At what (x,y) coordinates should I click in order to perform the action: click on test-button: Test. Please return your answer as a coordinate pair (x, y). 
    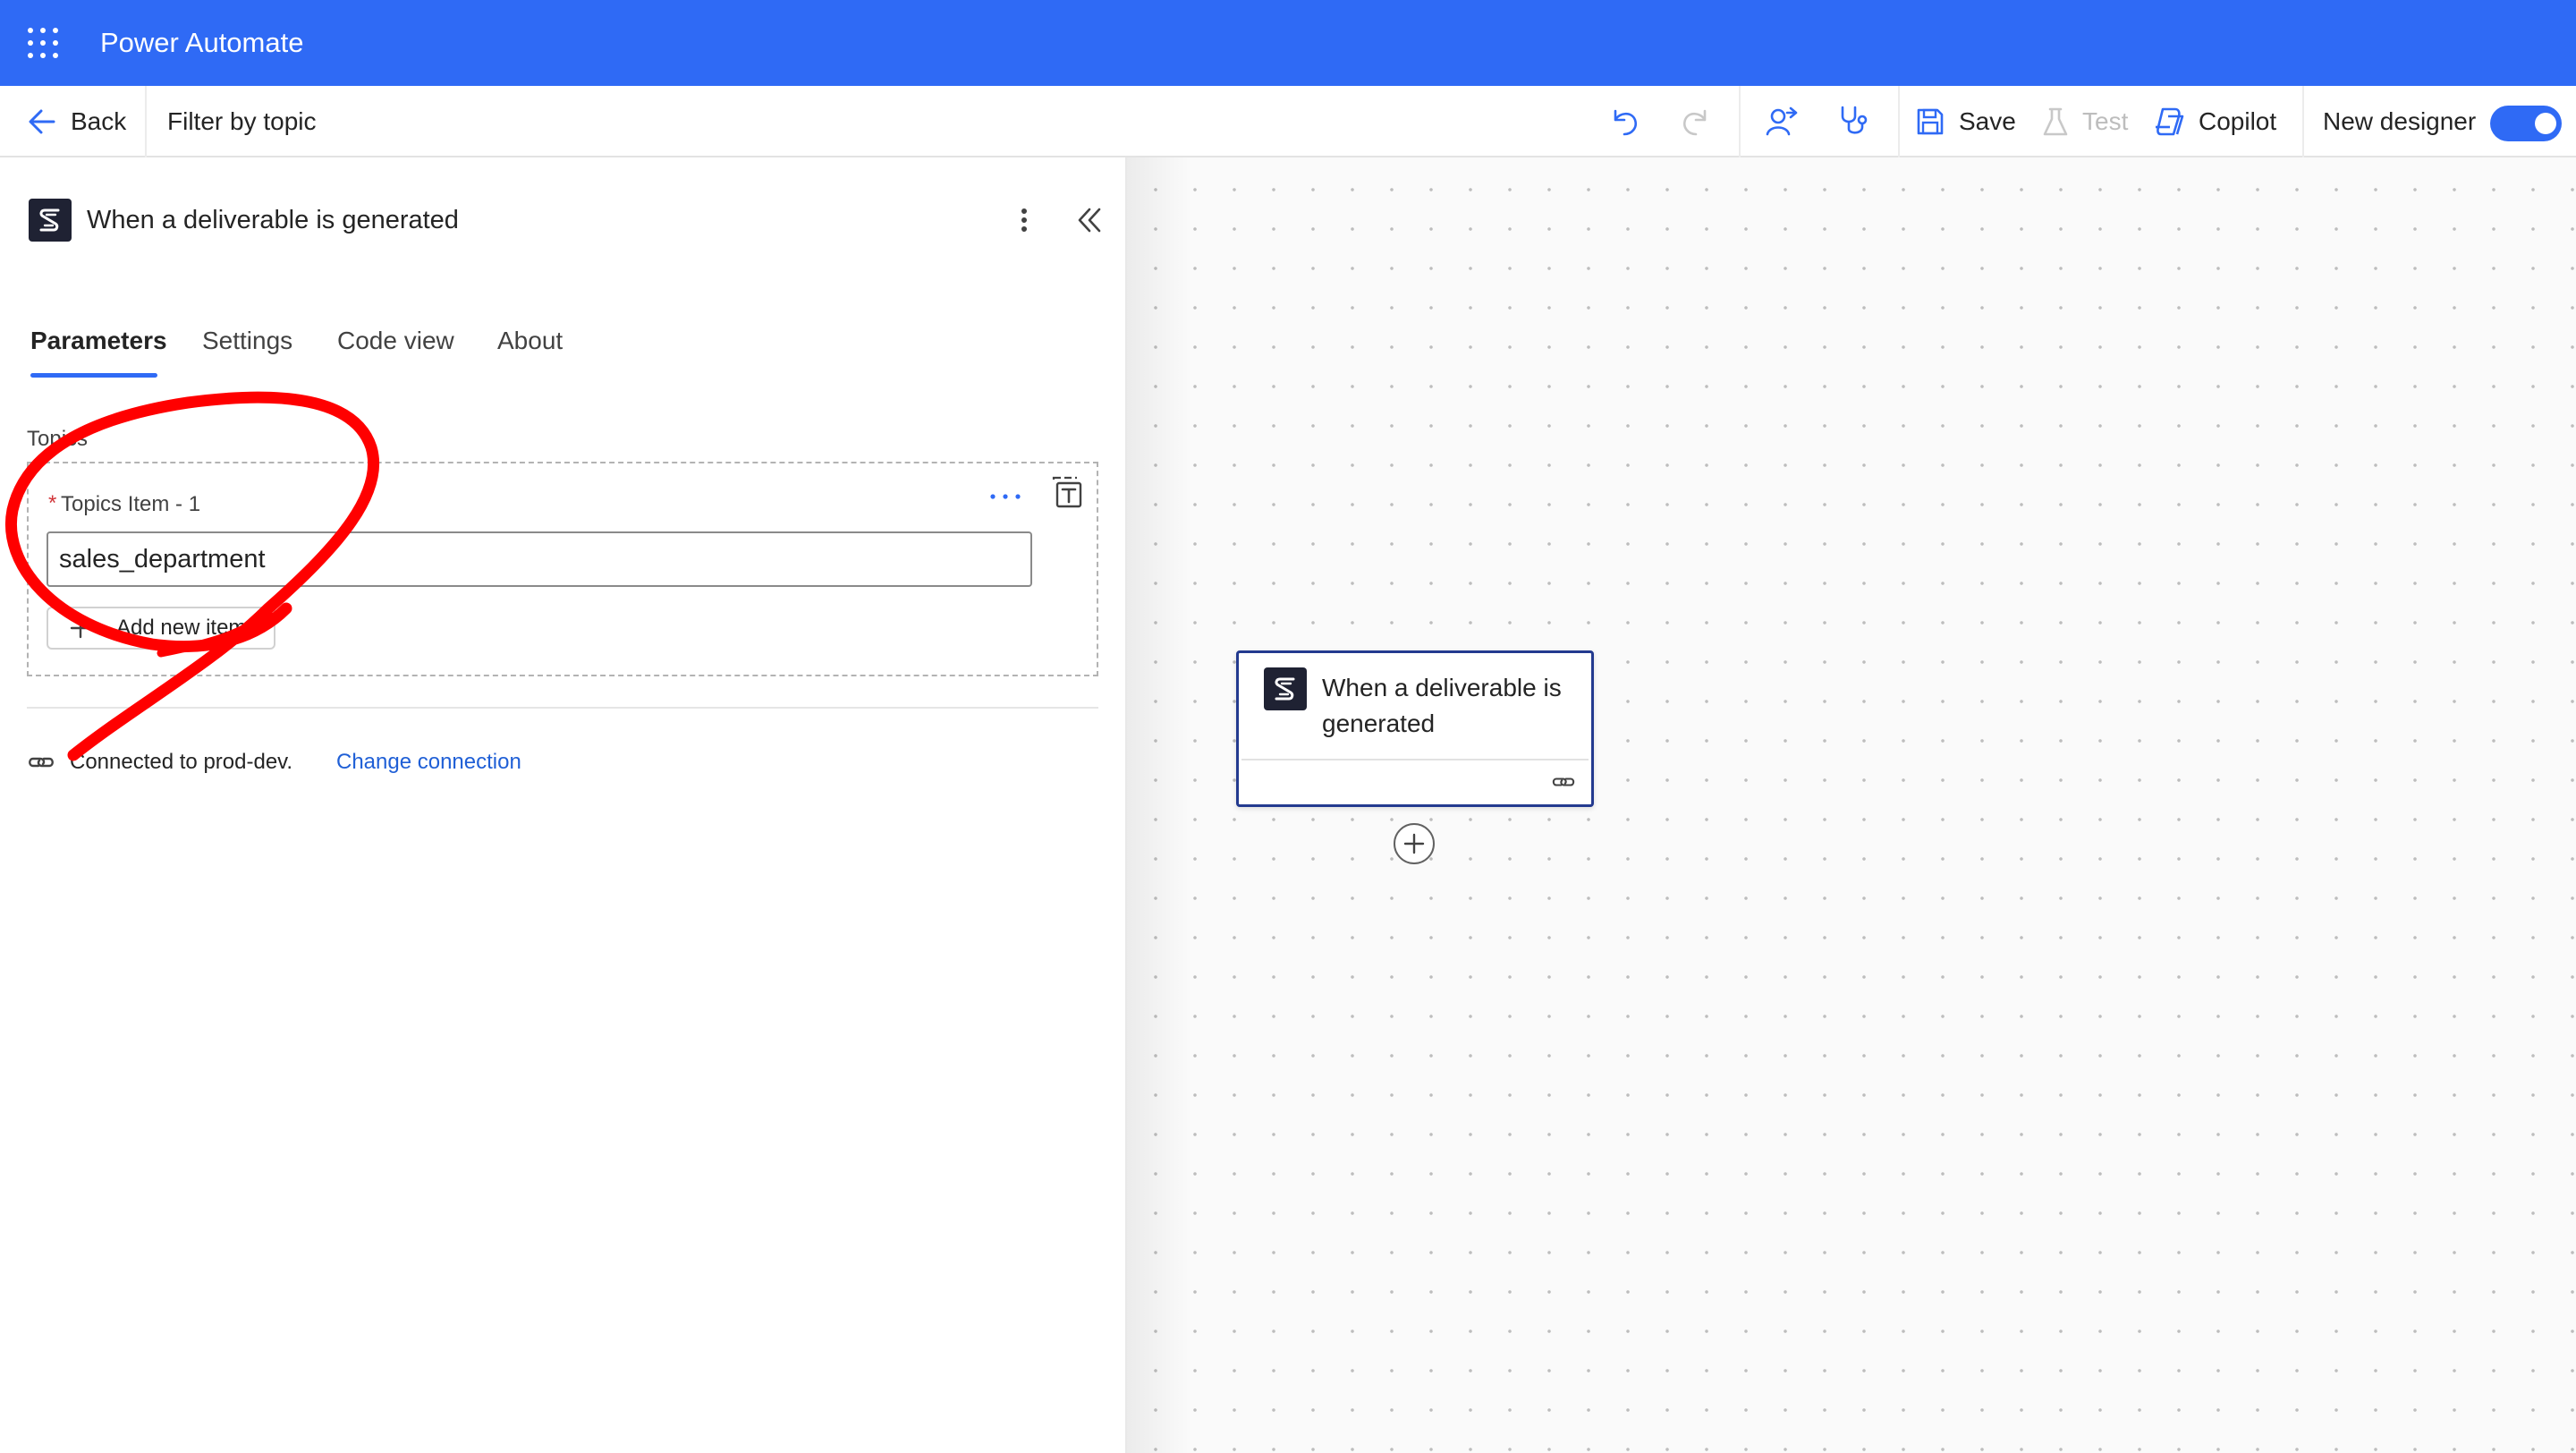
    Looking at the image, I should click on (2090, 122).